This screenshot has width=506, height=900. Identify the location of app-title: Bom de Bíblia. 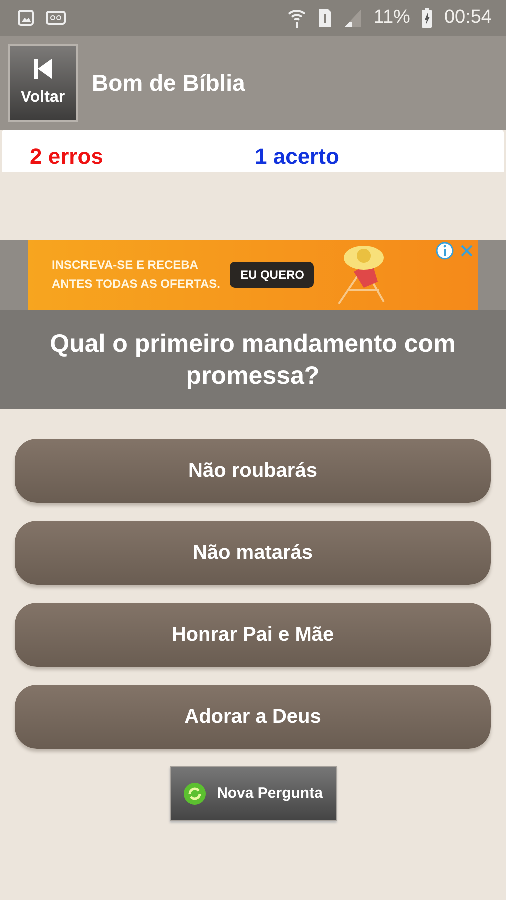
(169, 83).